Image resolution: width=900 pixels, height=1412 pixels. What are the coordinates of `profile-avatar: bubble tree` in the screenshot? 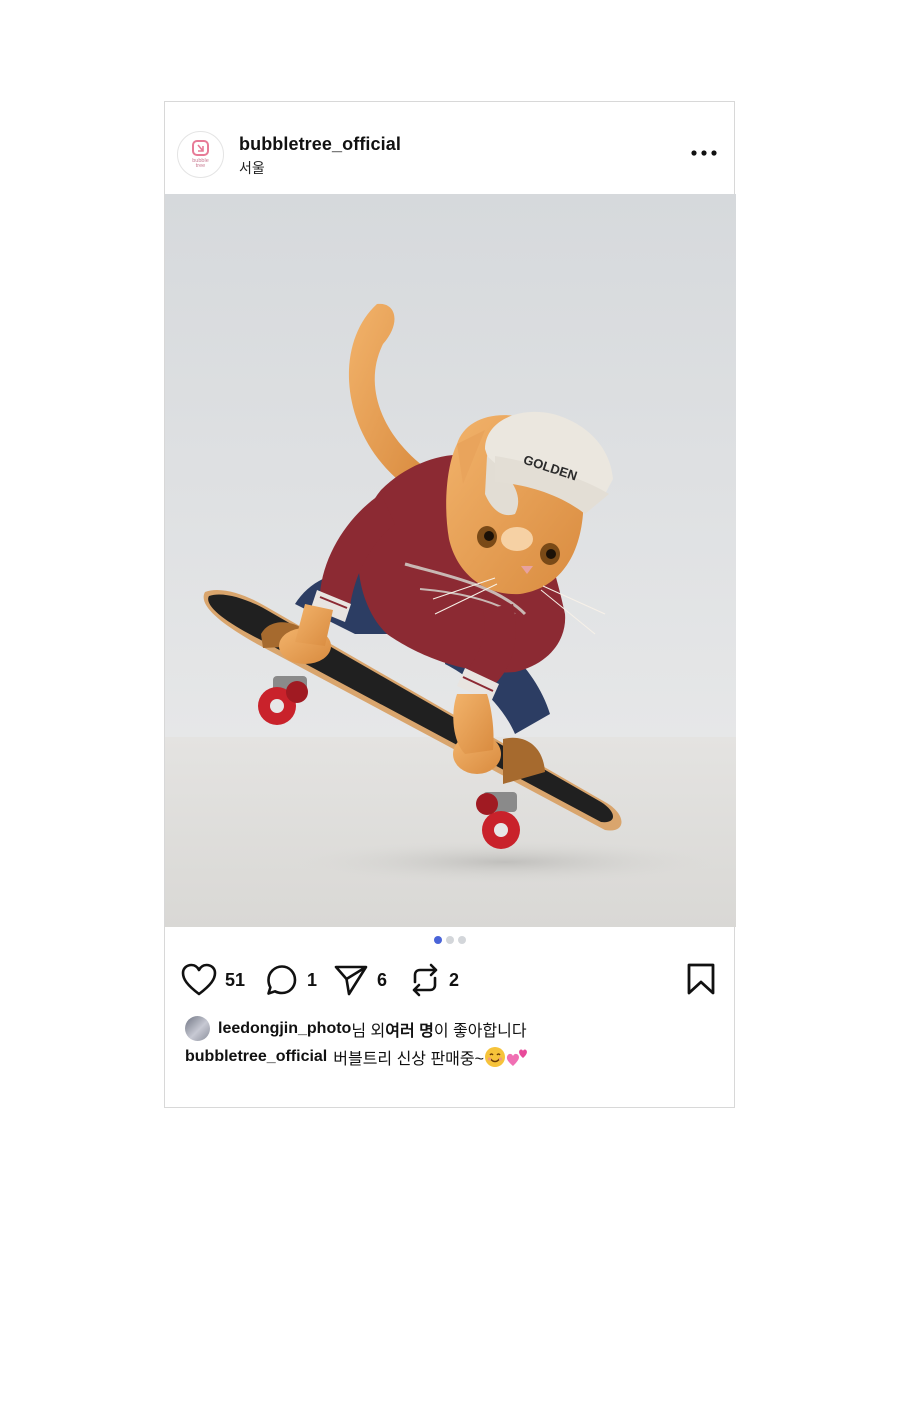 It's located at (200, 154).